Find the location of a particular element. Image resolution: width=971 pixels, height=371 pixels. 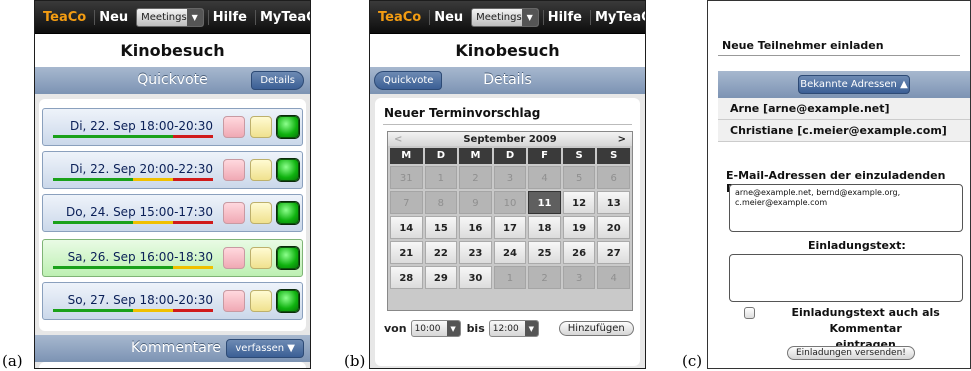

calendar-day: 9 is located at coordinates (475, 202).